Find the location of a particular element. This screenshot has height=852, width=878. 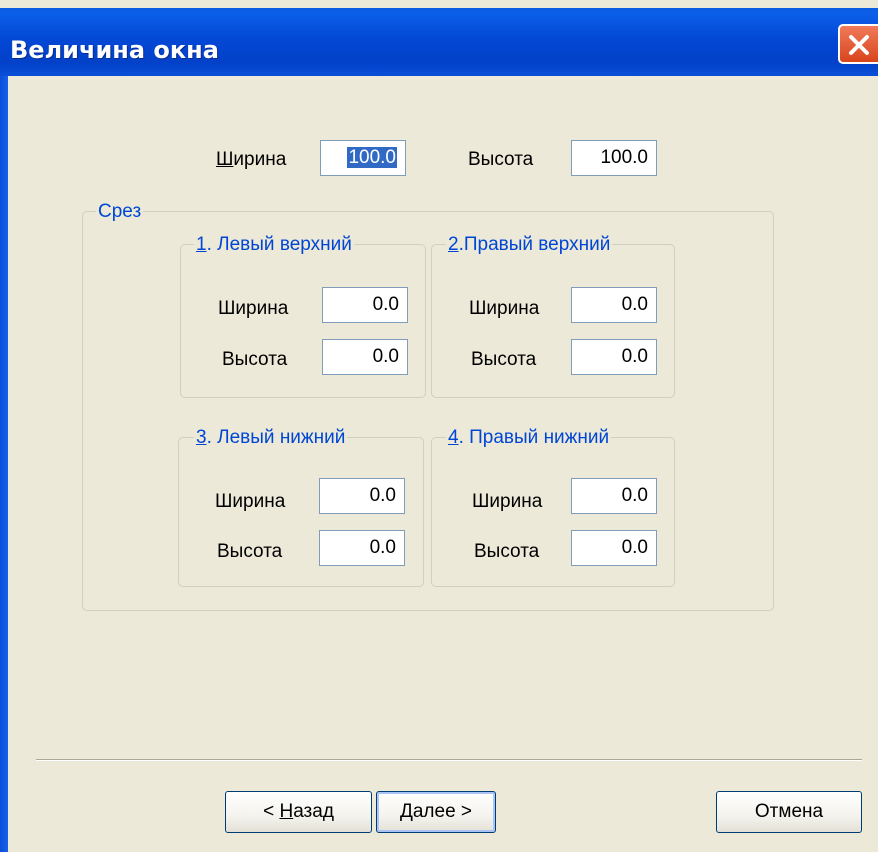

width-label-hotkey: Ш is located at coordinates (225, 159).